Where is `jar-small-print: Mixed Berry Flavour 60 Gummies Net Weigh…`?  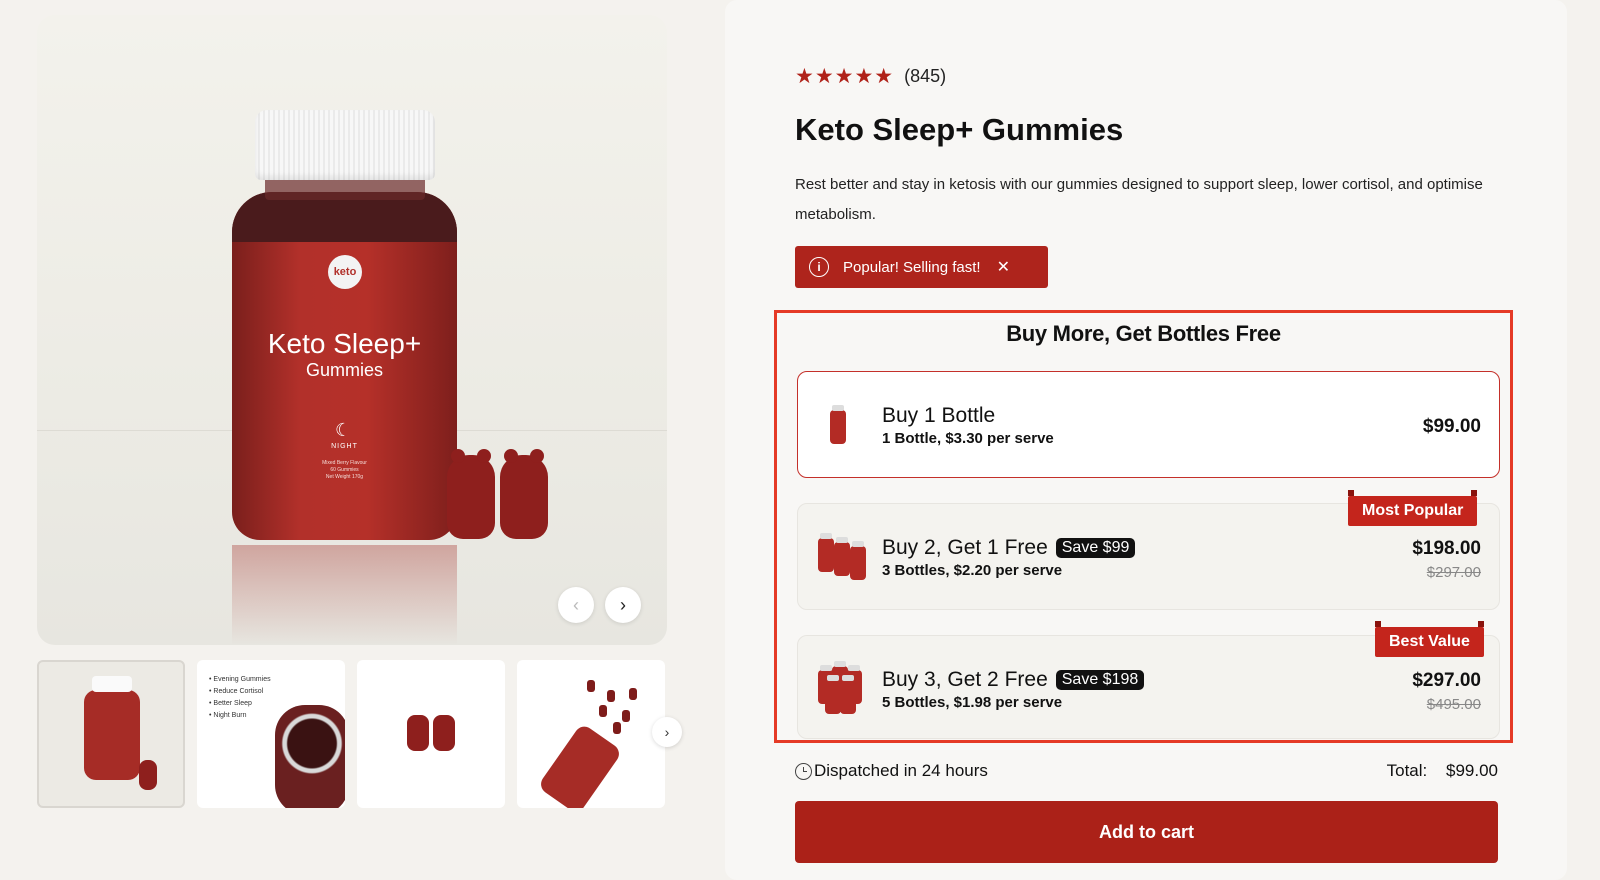
jar-small-print: Mixed Berry Flavour 60 Gummies Net Weigh… is located at coordinates (344, 470).